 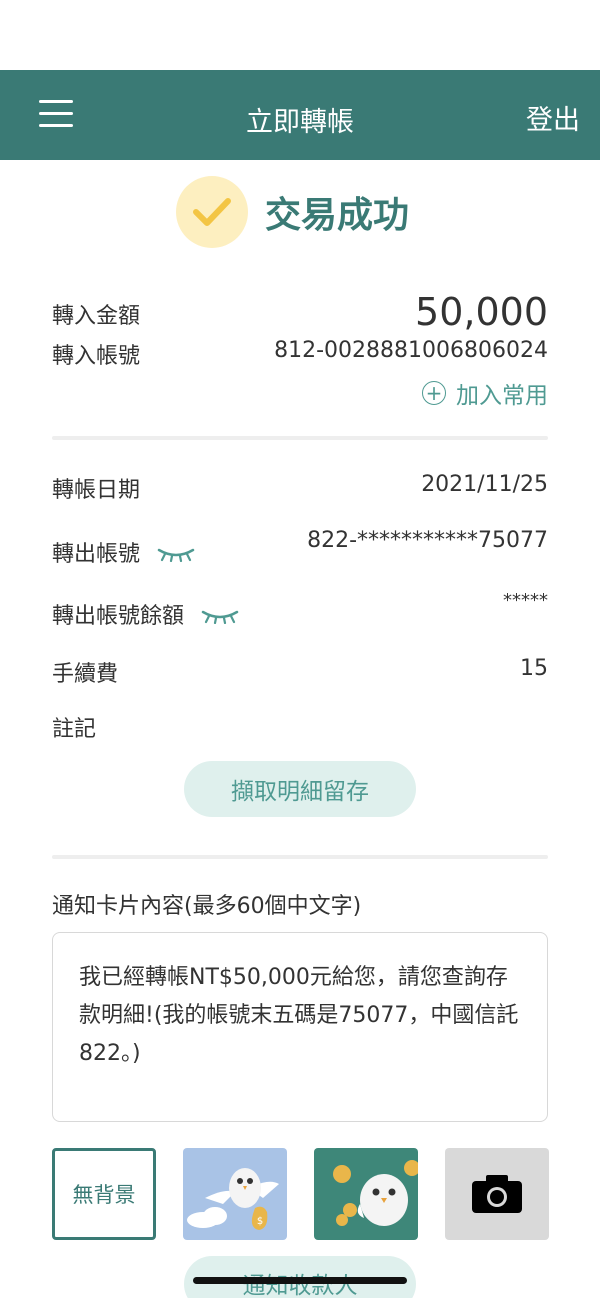 What do you see at coordinates (96, 554) in the screenshot?
I see `out-account-label: 轉出帳號` at bounding box center [96, 554].